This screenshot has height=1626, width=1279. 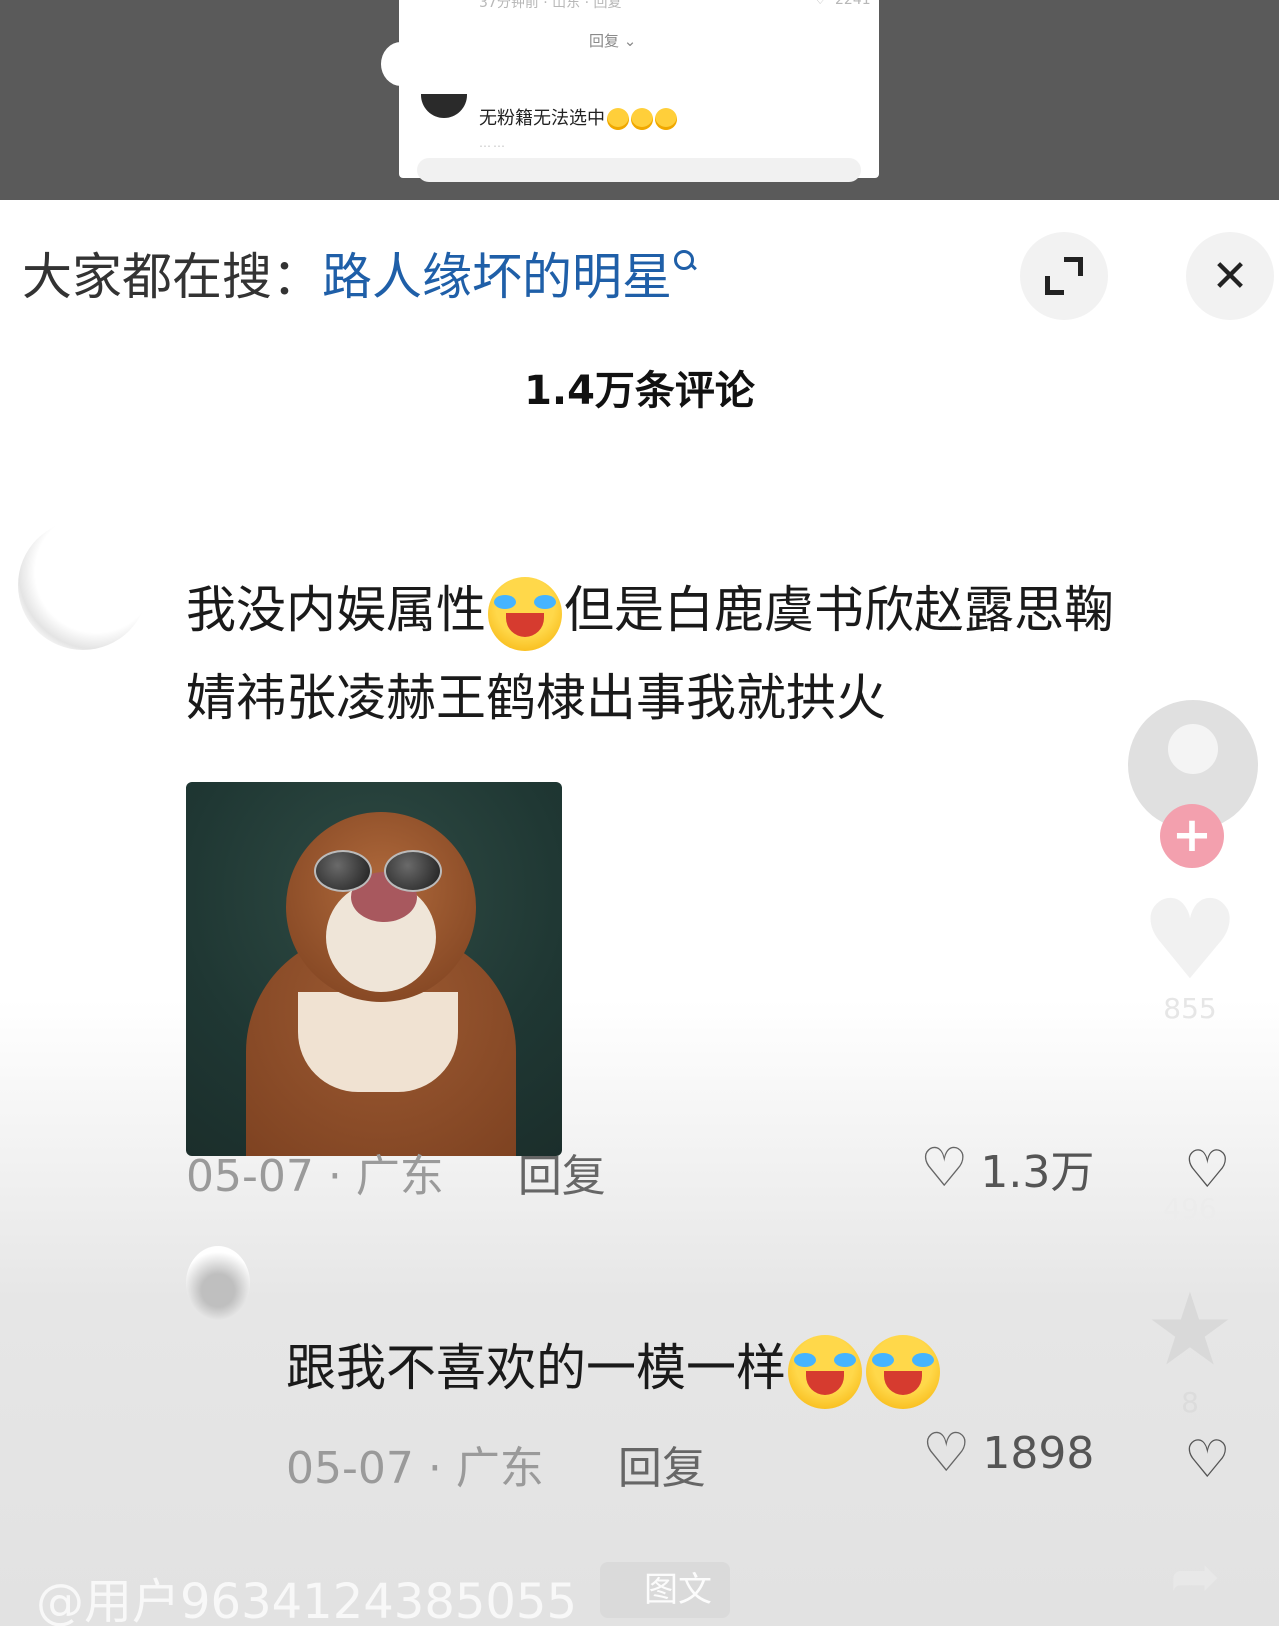 I want to click on comment-line-1: 我没内娱属性 但是白鹿虞书欣赵露思鞠, so click(x=696, y=610).